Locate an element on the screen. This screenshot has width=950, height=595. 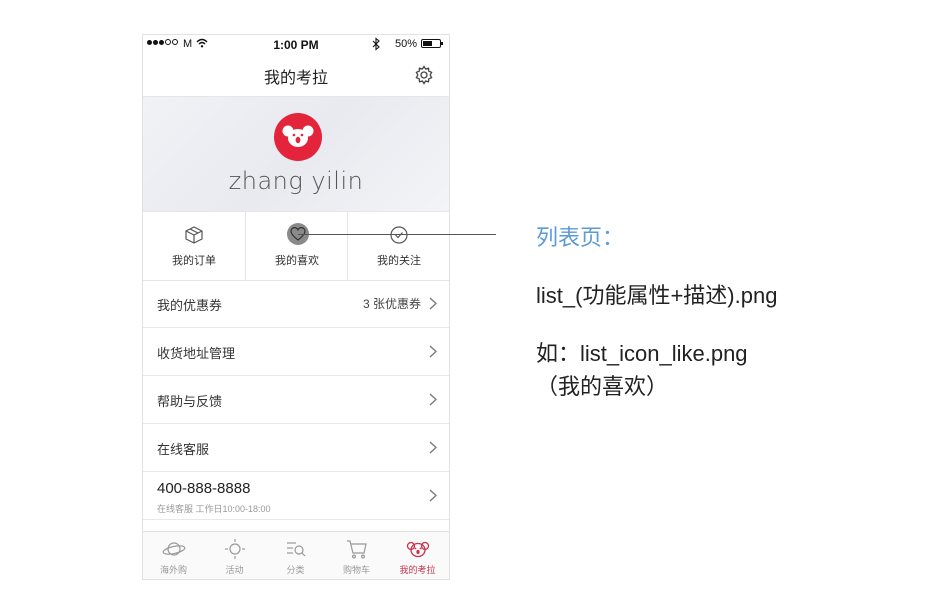
annotation-example: 如：list_icon_like.png is located at coordinates (642, 353).